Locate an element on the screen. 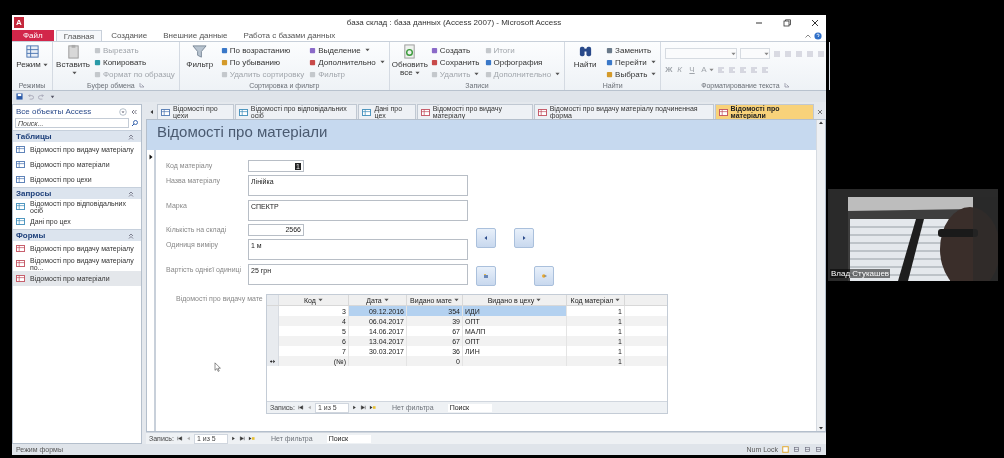 The height and width of the screenshot is (458, 1004). navigation-pane-title: Все объекты Access is located at coordinates (54, 111).